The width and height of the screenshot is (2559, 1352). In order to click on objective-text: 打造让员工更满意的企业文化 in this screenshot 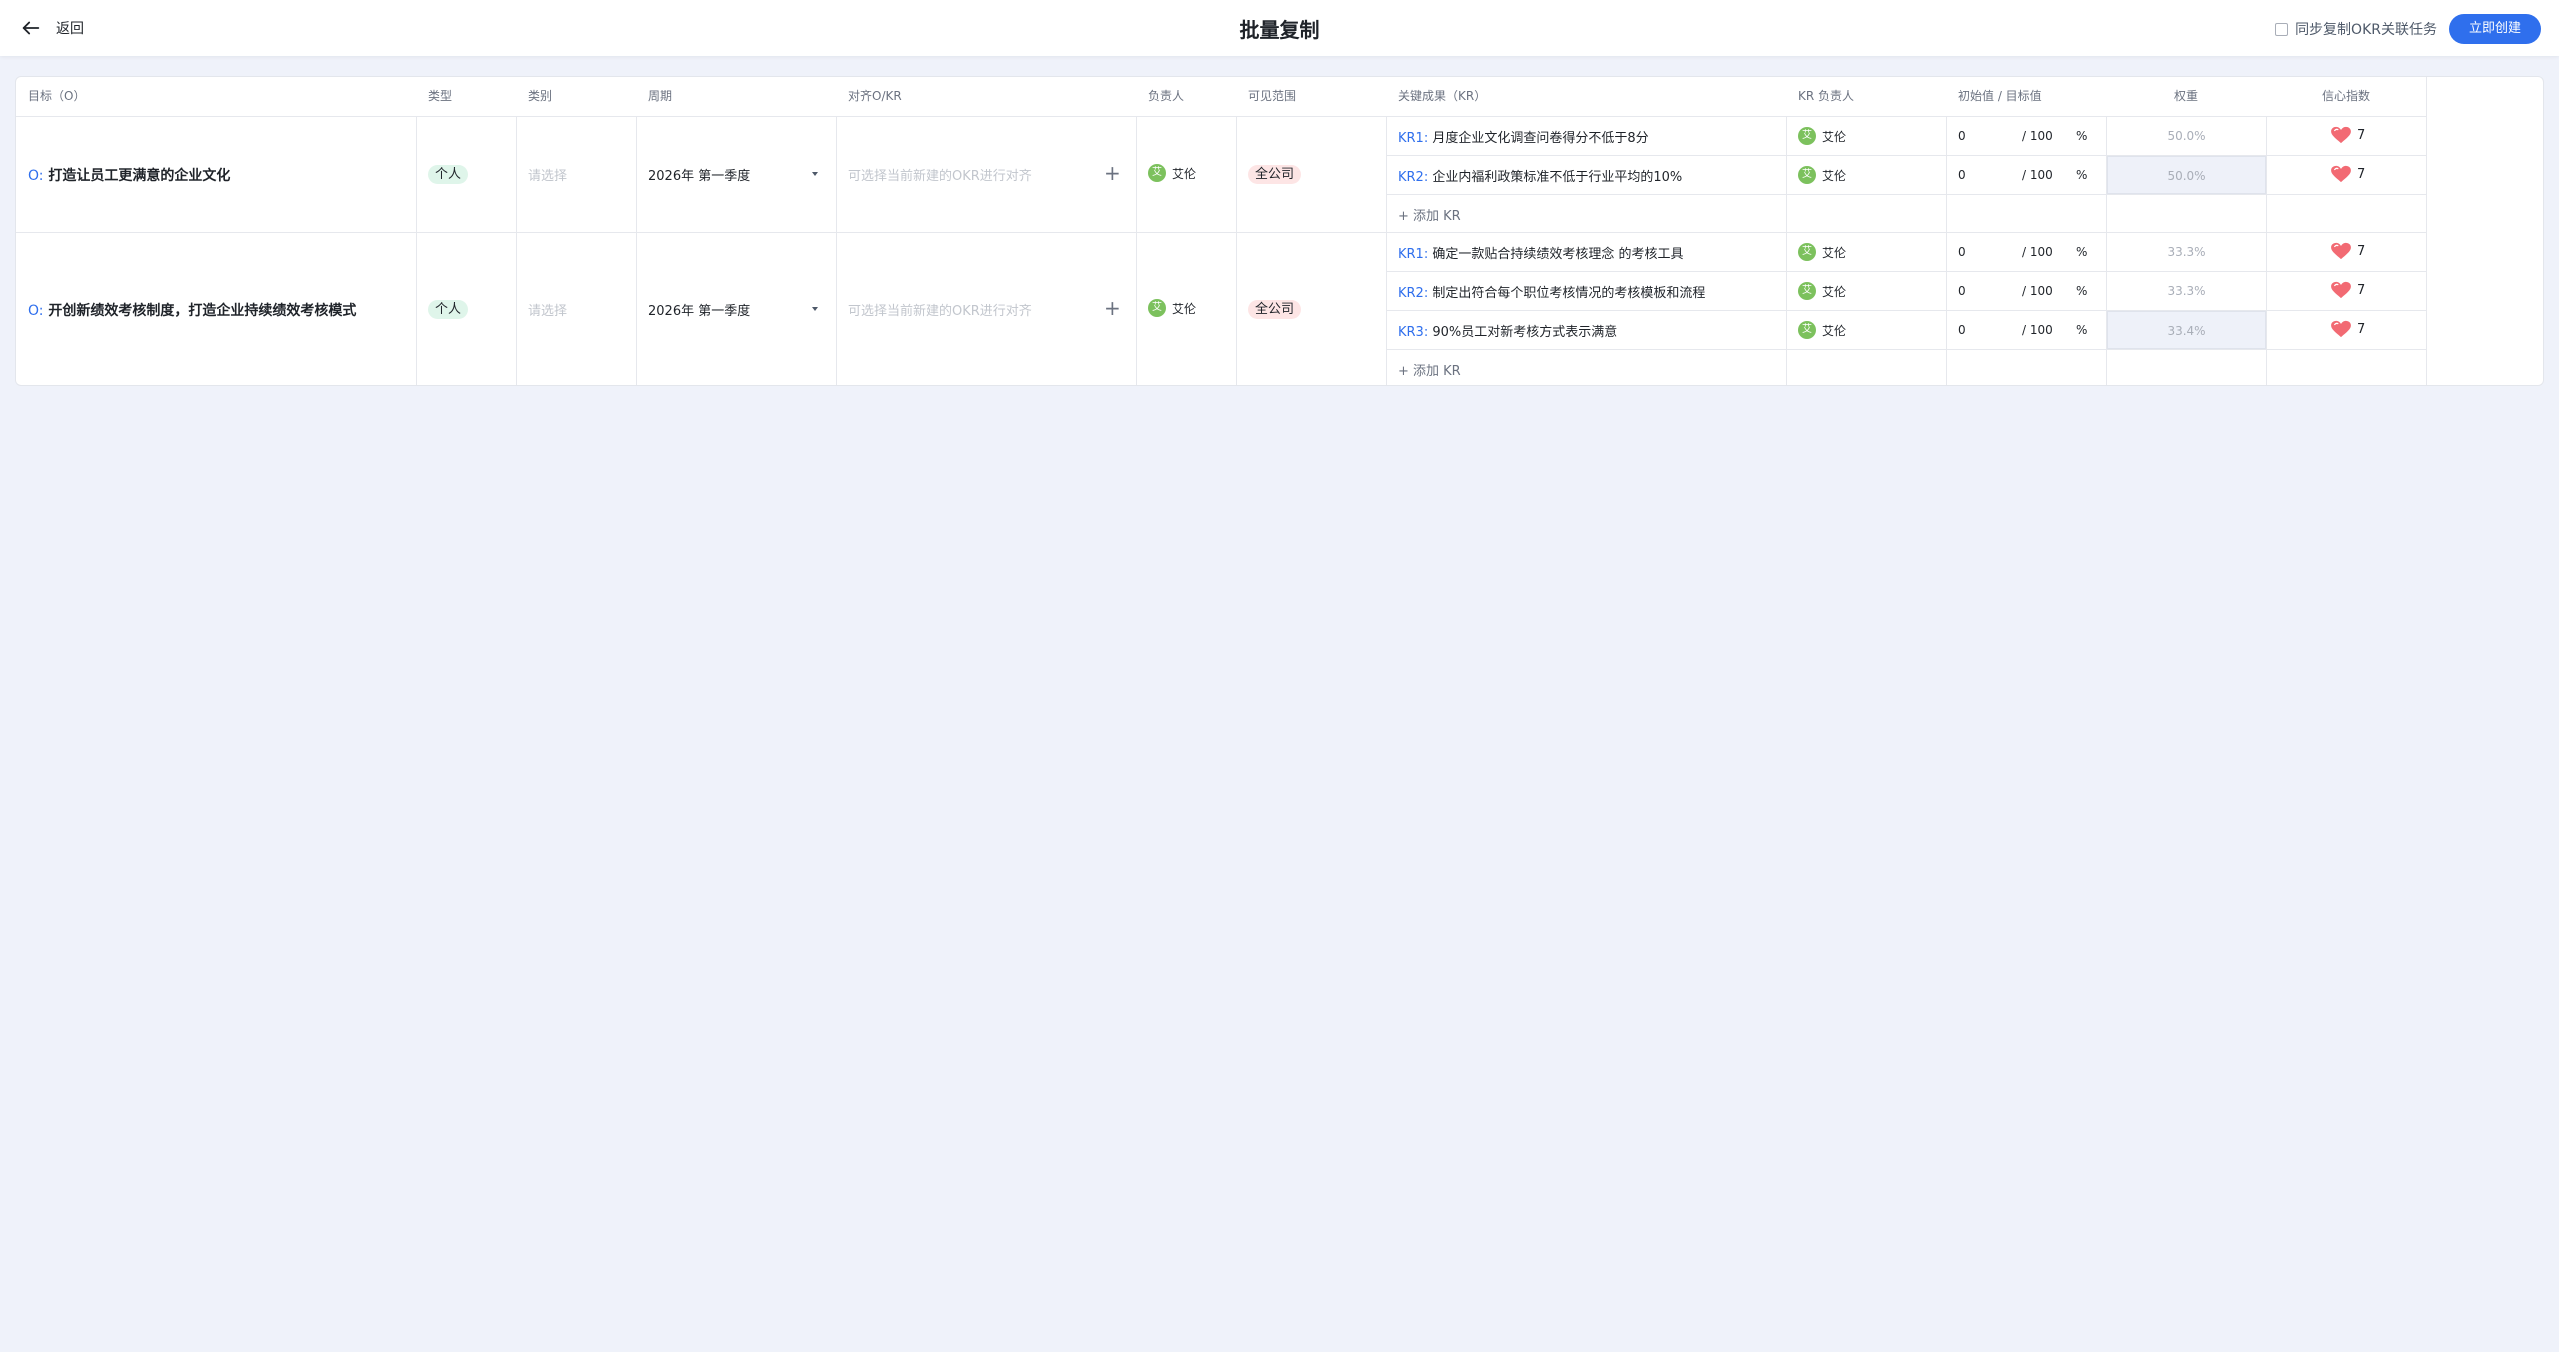, I will do `click(139, 176)`.